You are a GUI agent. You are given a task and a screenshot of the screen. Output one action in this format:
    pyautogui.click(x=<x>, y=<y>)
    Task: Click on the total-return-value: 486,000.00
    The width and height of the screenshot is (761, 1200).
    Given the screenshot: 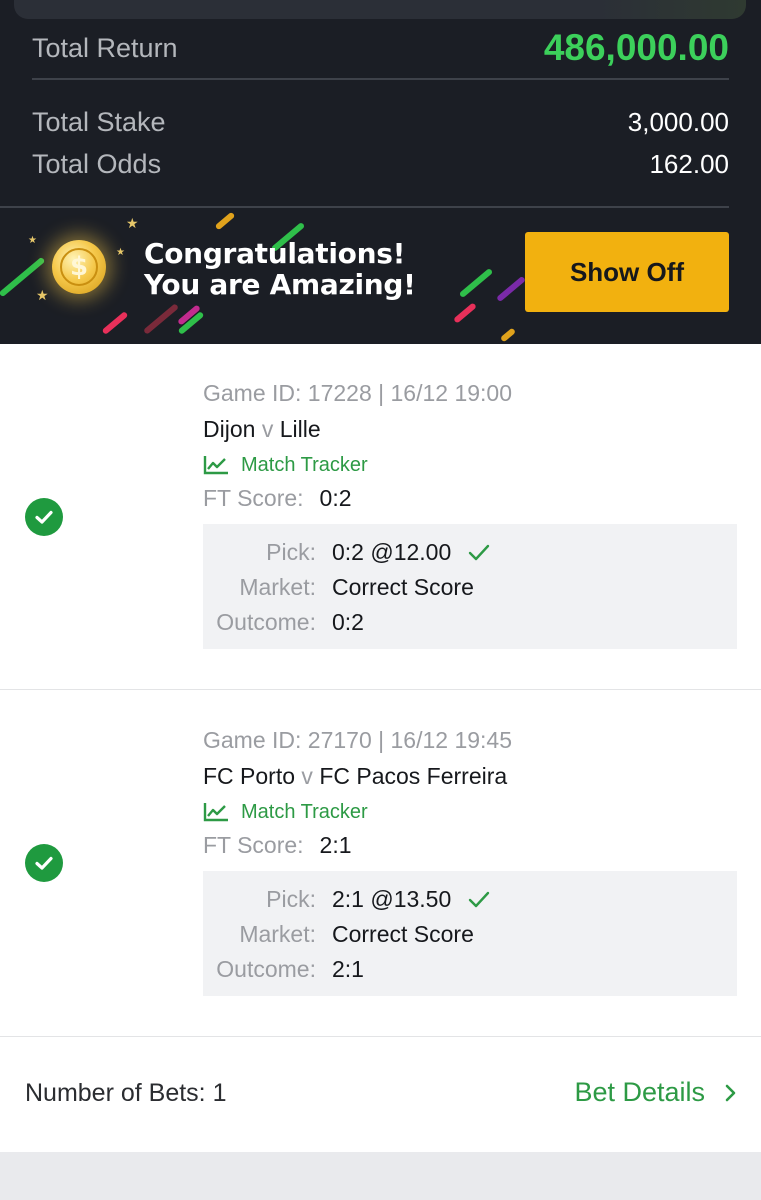 What is the action you would take?
    pyautogui.click(x=636, y=47)
    